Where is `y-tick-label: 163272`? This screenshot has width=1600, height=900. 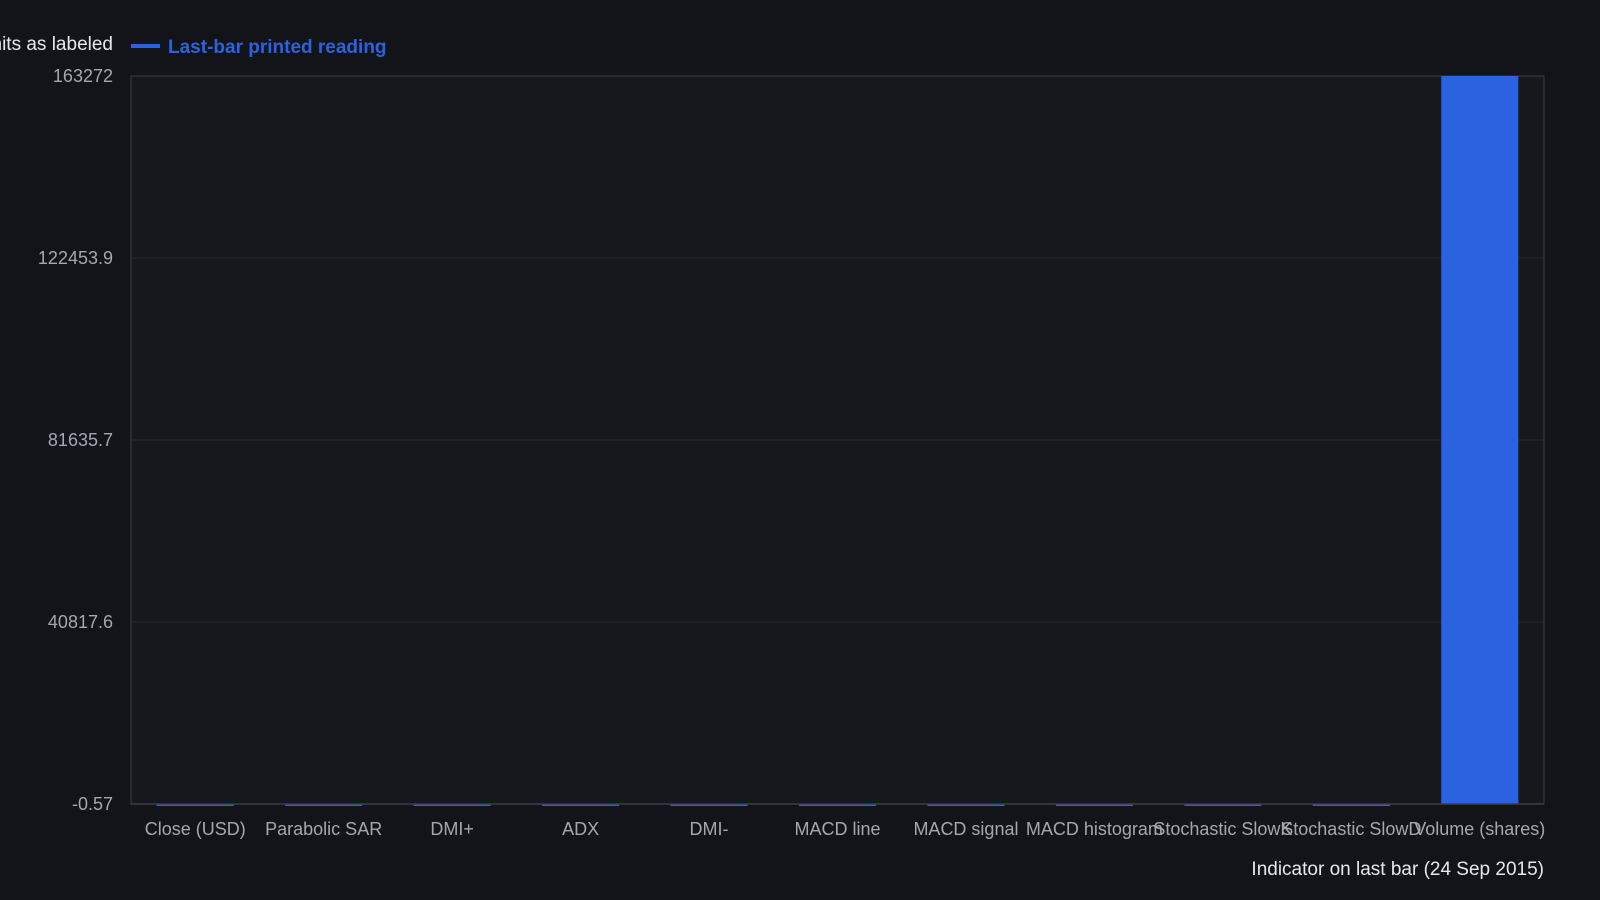 y-tick-label: 163272 is located at coordinates (83, 76).